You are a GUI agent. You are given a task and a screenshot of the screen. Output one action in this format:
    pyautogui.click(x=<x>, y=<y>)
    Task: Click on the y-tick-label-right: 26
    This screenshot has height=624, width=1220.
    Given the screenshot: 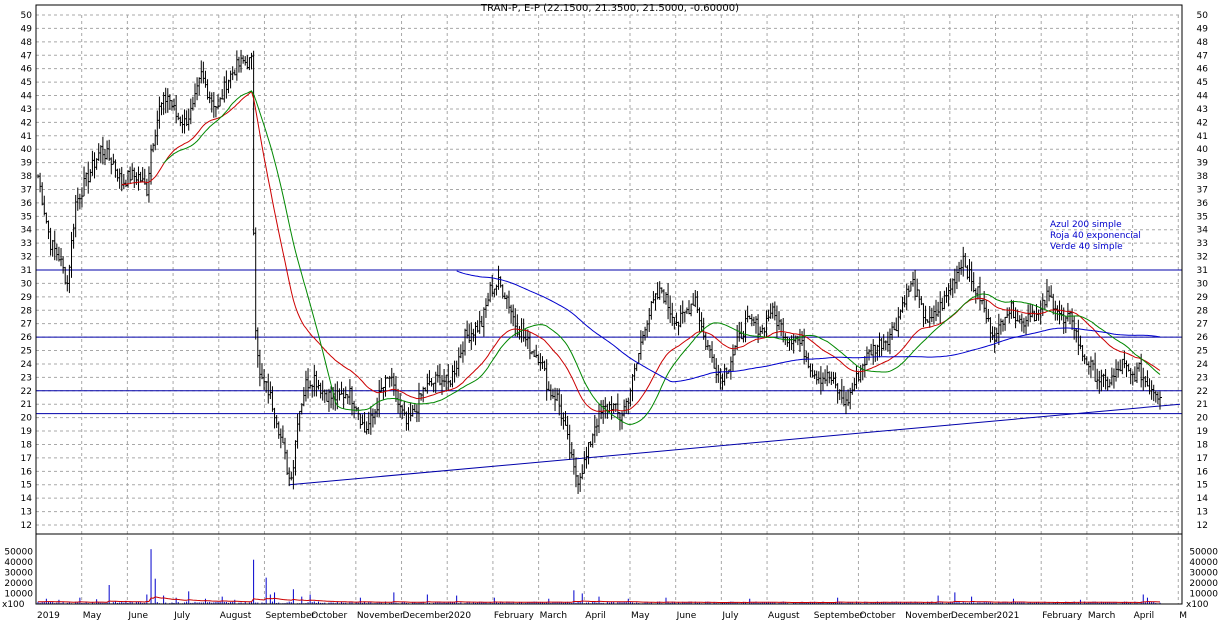 What is the action you would take?
    pyautogui.click(x=1203, y=338)
    